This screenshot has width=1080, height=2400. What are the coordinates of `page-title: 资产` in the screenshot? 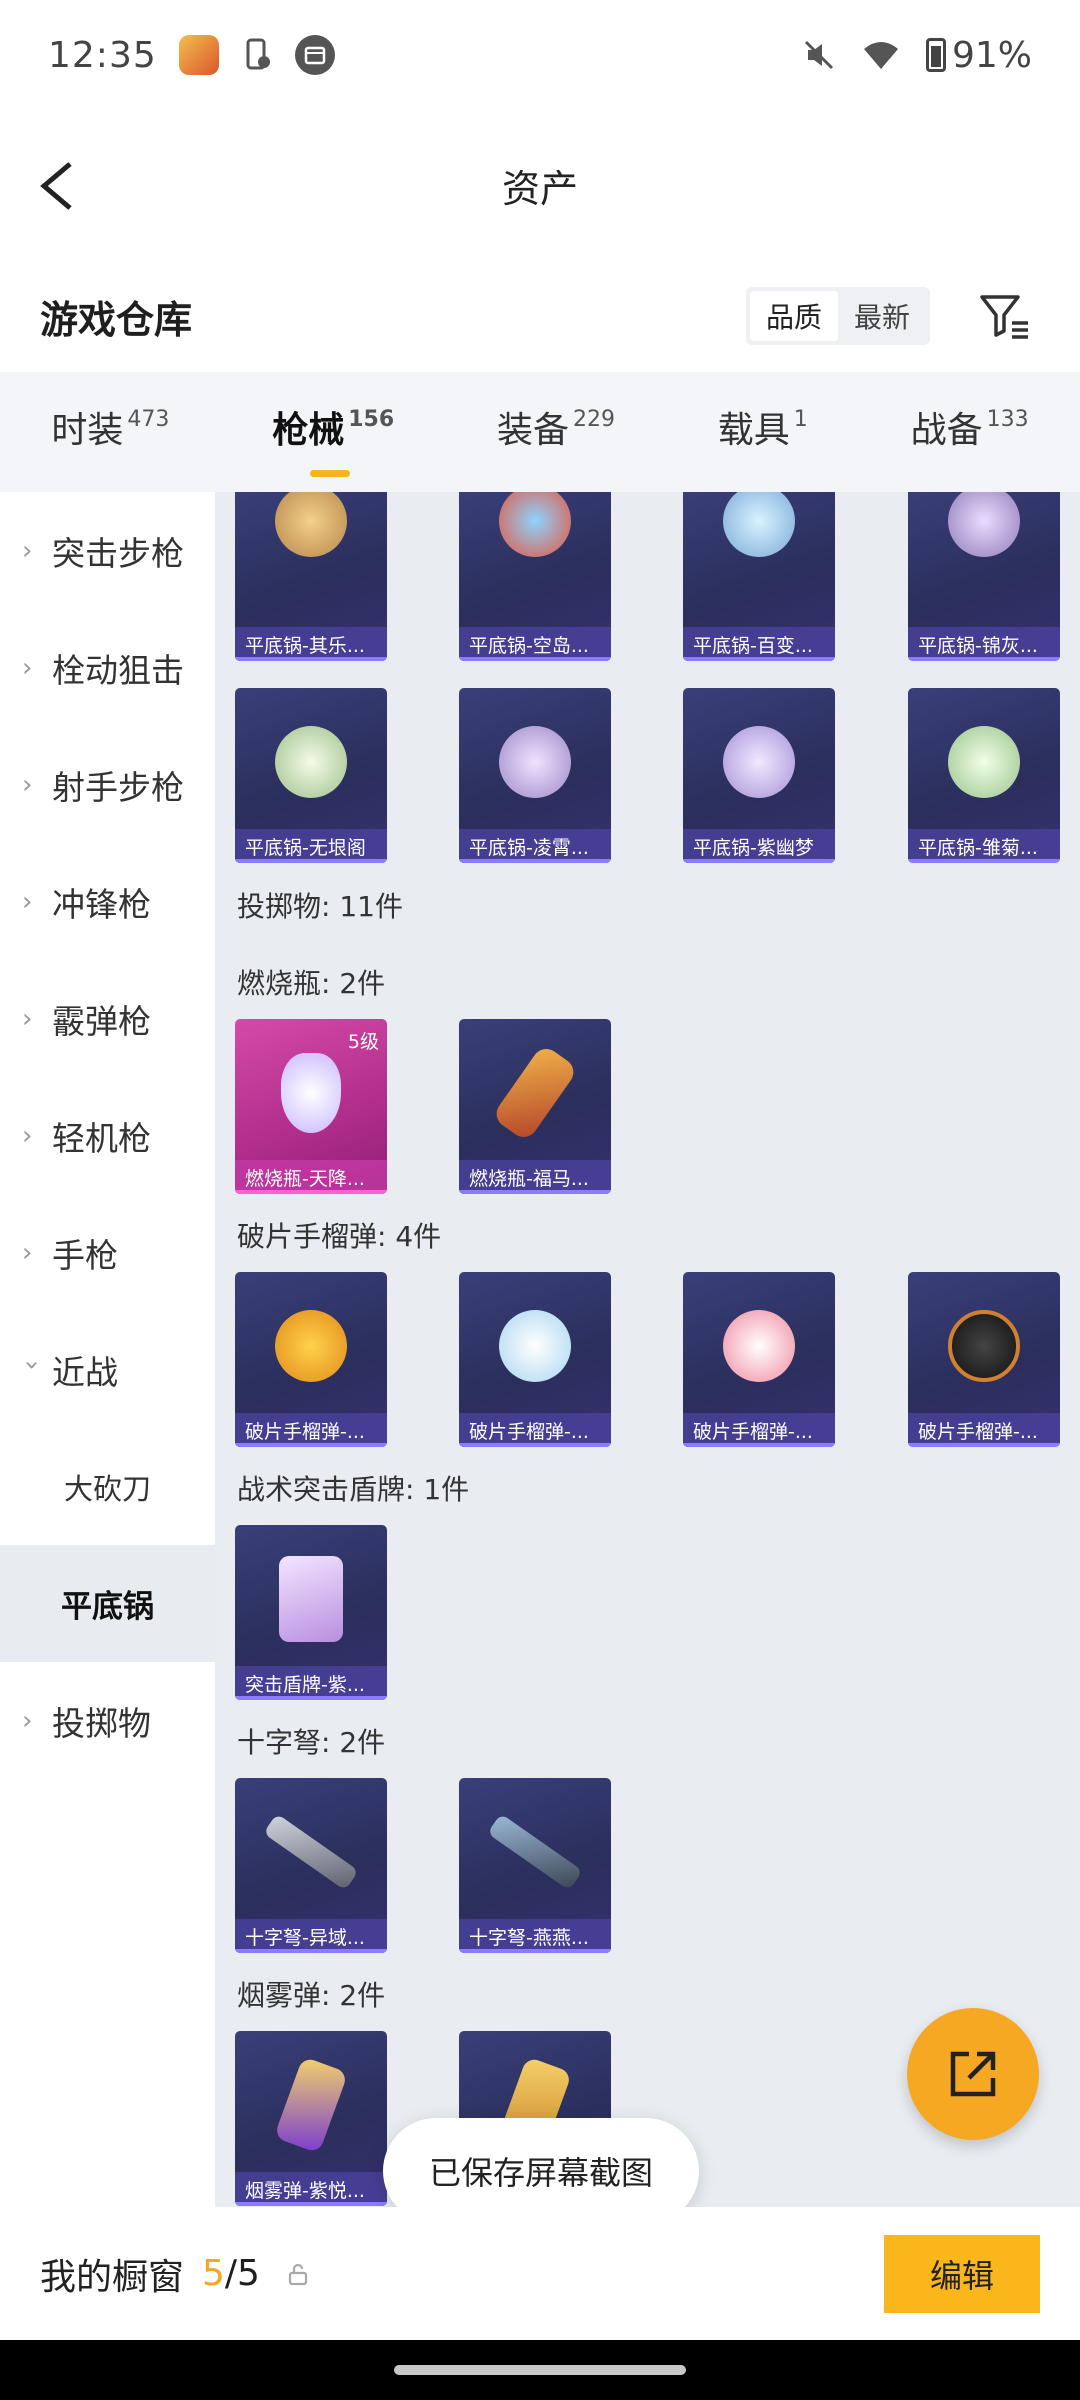 It's located at (539, 188).